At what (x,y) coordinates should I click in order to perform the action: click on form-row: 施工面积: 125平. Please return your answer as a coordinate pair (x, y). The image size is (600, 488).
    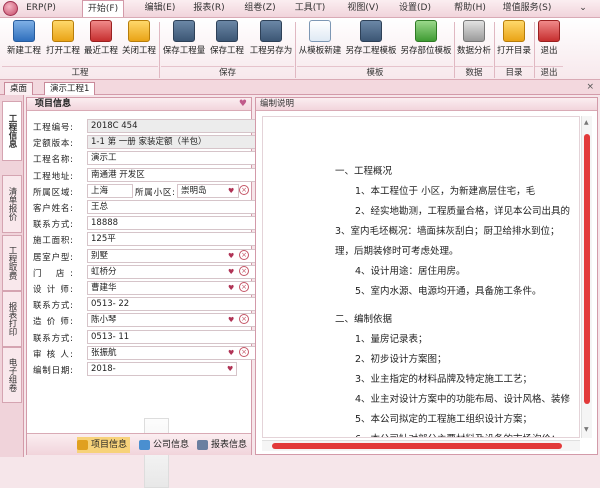
    Looking at the image, I should click on (145, 239).